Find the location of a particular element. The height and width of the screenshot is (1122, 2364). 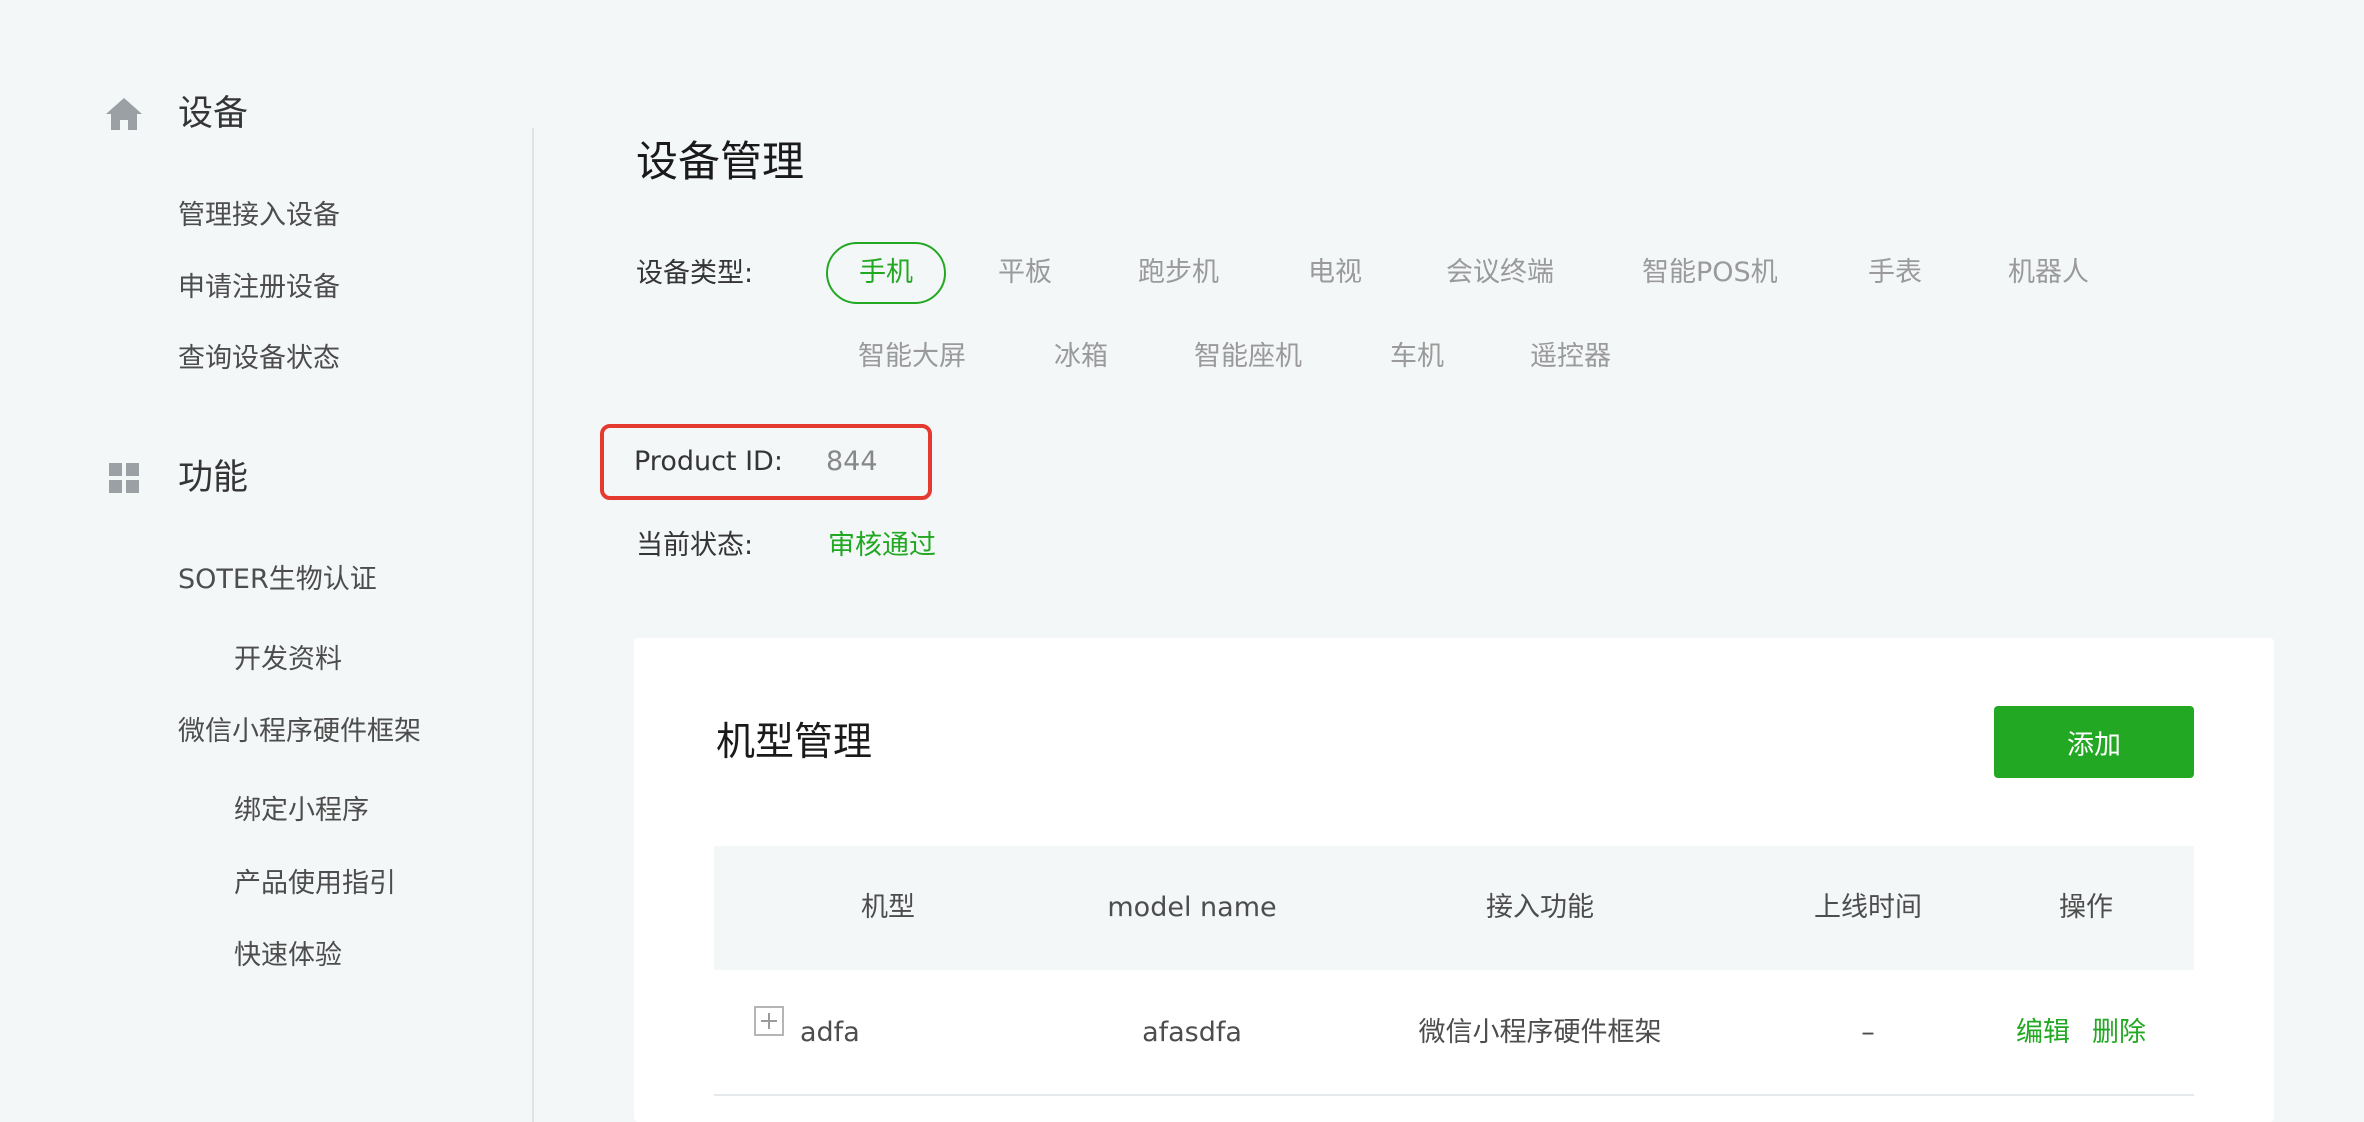

table-row: adfa afasdfa 微信小程序硬件框架 – 编辑 删除 is located at coordinates (1454, 1033).